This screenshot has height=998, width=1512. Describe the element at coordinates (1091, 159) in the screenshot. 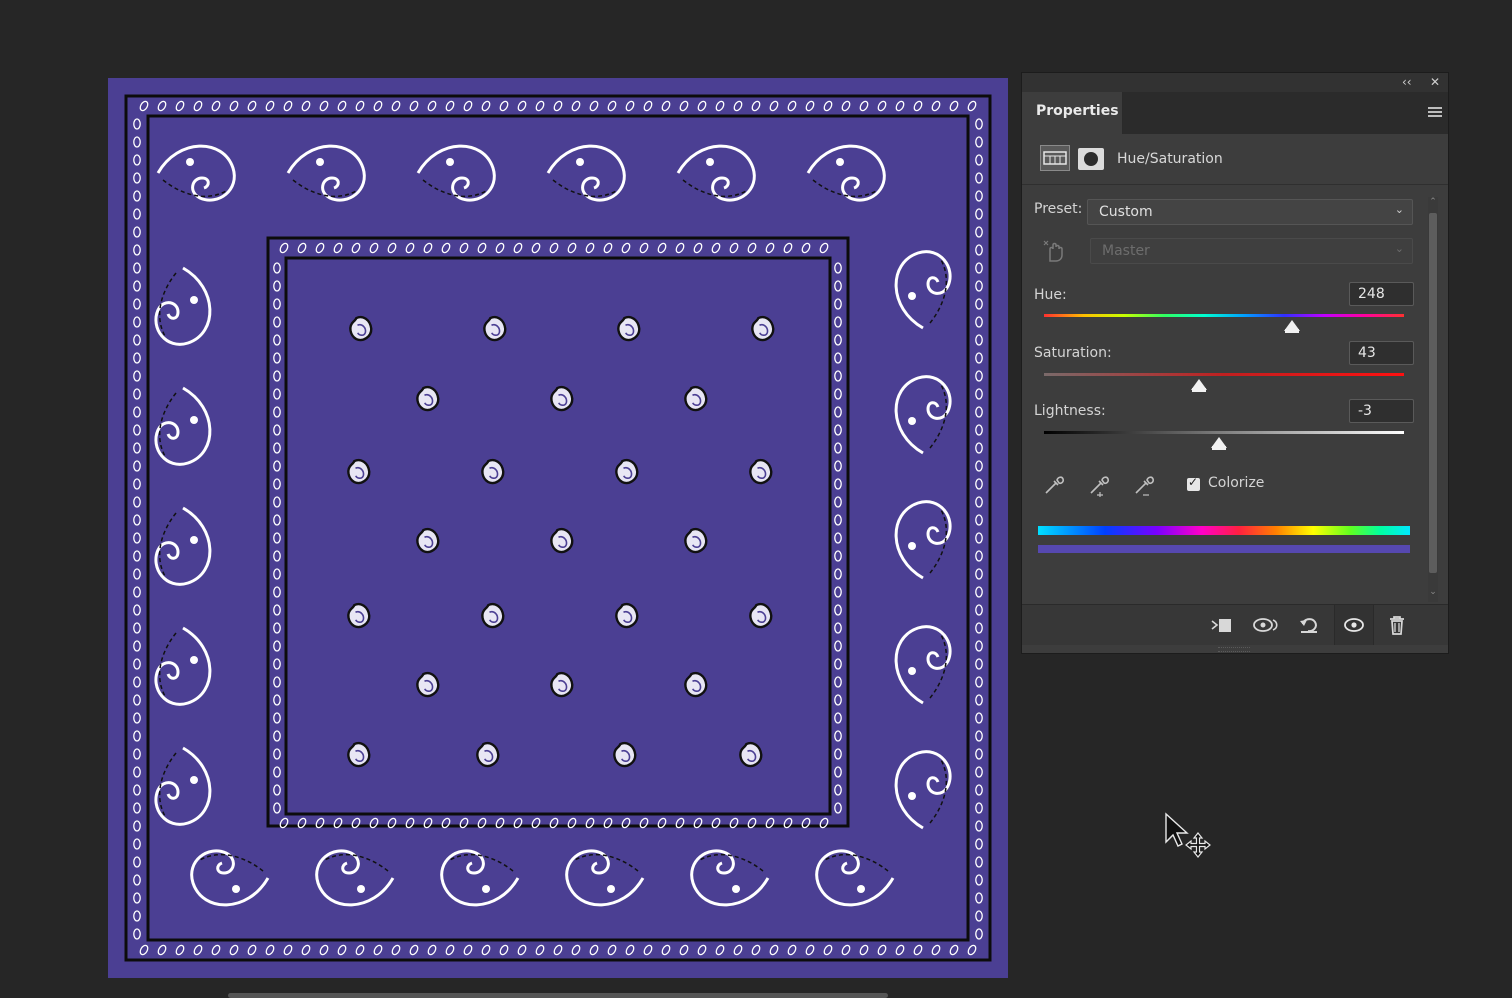

I see `layer-mask-icon` at that location.